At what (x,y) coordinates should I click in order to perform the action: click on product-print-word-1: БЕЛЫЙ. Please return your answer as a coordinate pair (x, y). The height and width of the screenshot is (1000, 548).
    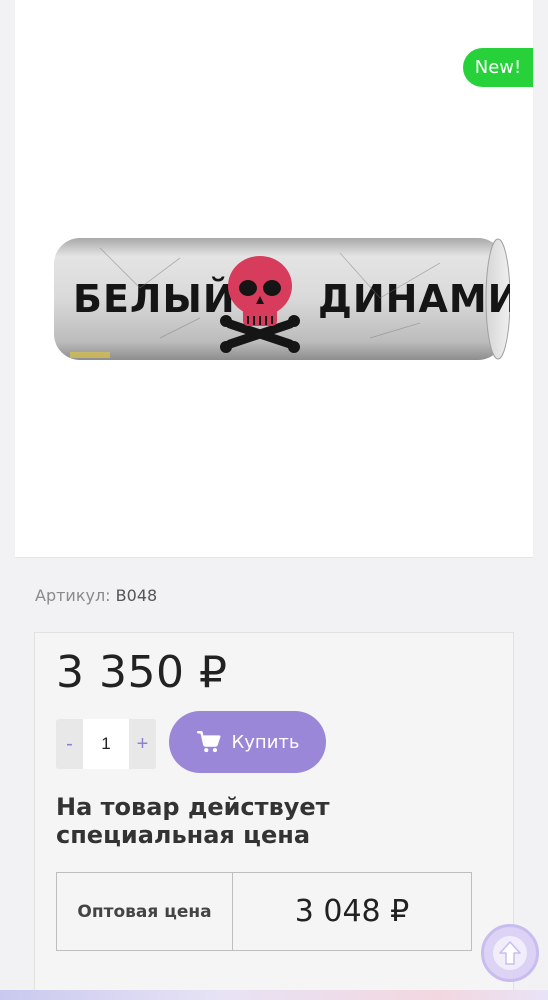
    Looking at the image, I should click on (154, 299).